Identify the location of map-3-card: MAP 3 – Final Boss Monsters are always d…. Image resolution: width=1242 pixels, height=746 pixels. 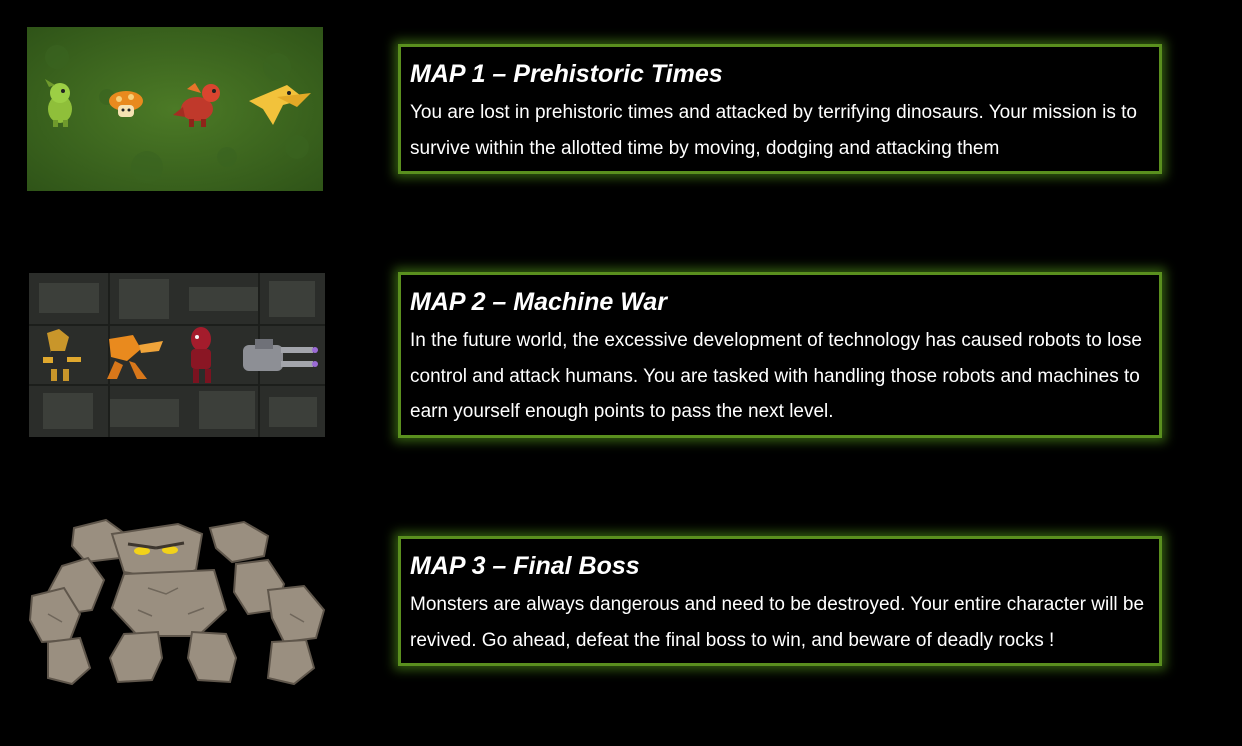
(780, 601).